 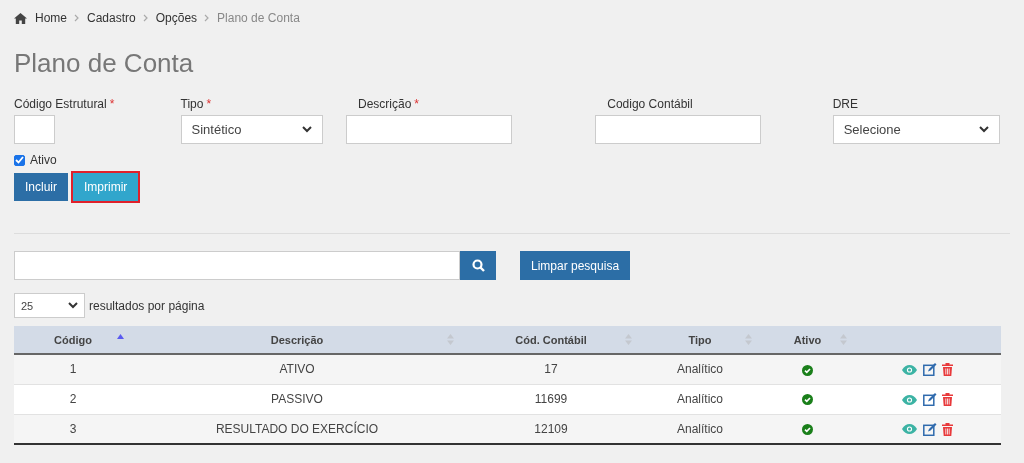 I want to click on search-field, so click(x=237, y=265).